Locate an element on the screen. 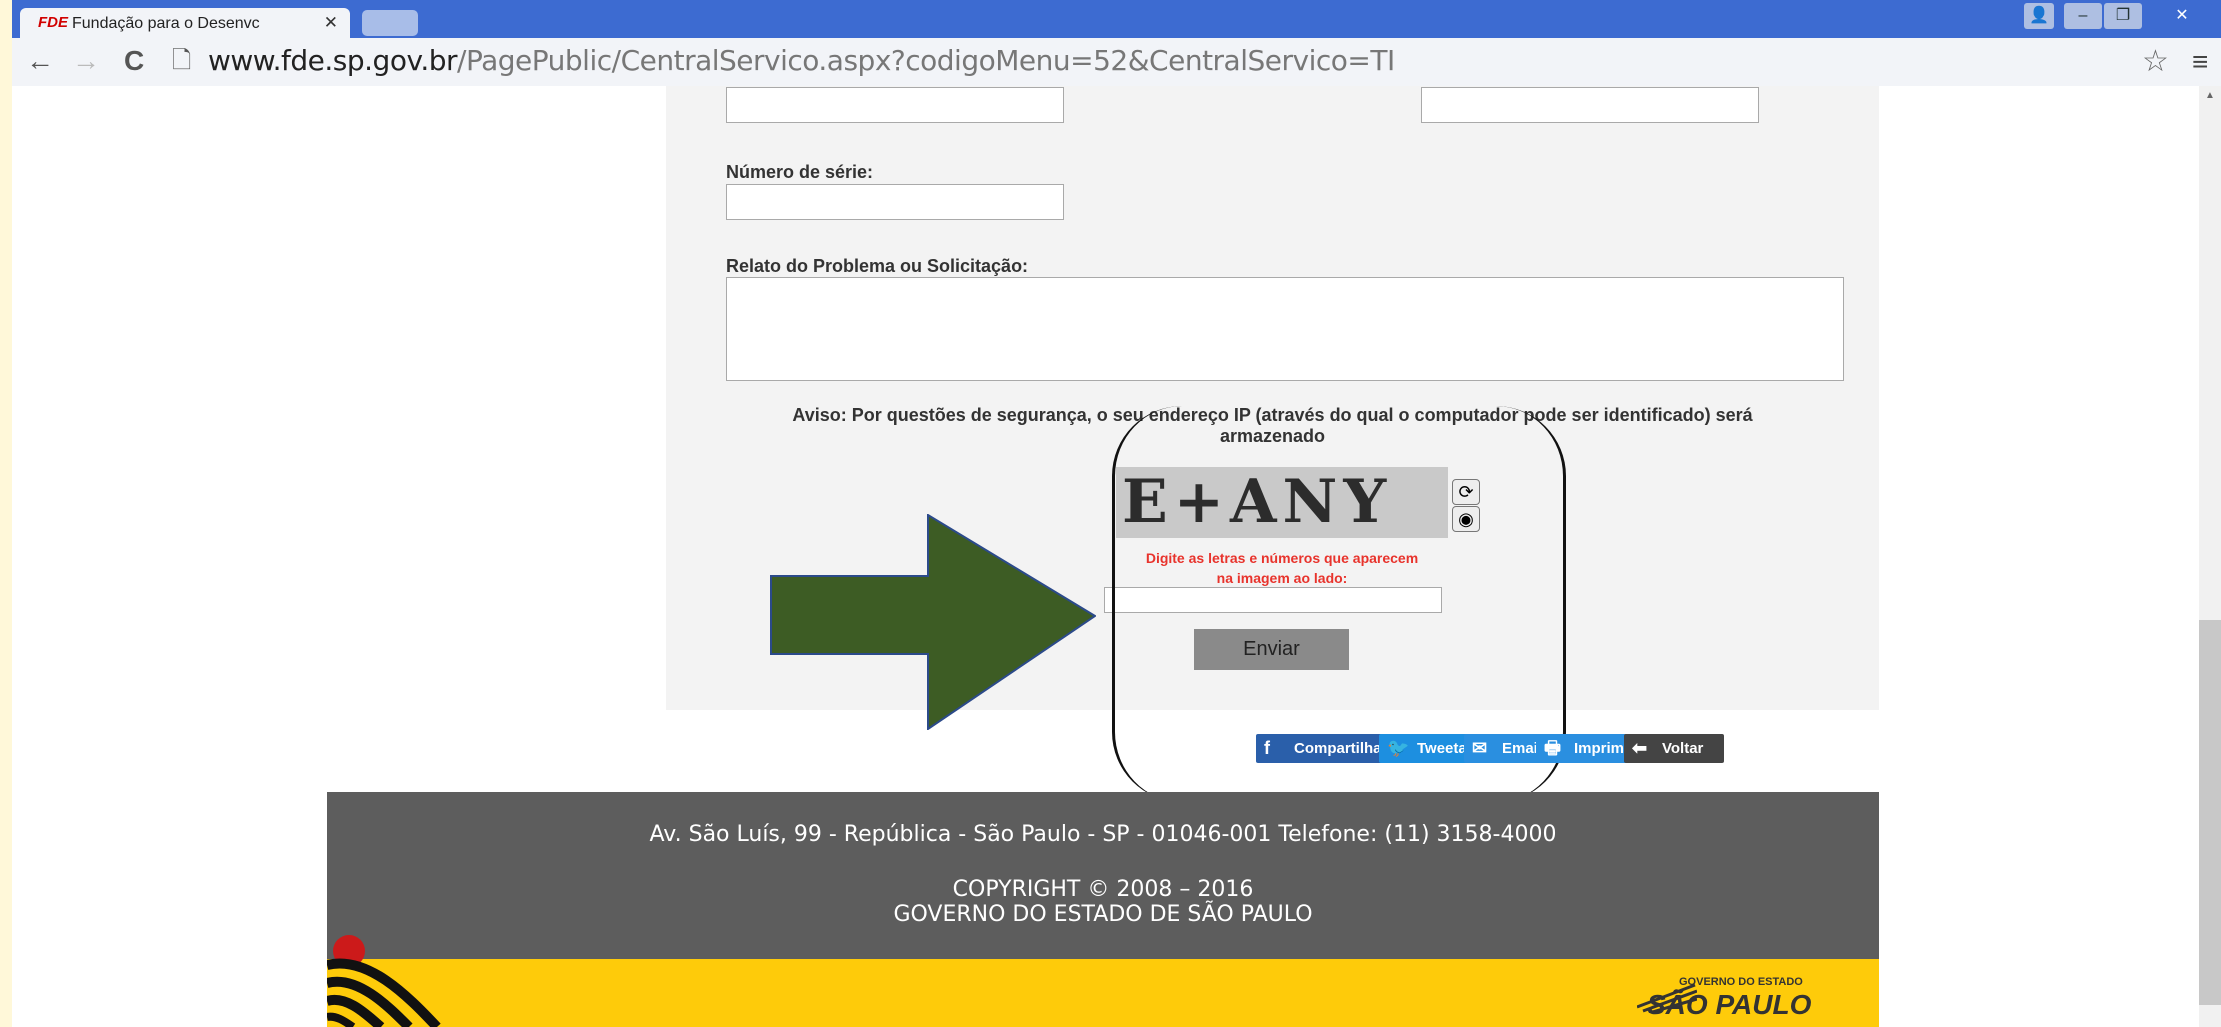 Image resolution: width=2221 pixels, height=1027 pixels. envelope-icon: ✉ is located at coordinates (1480, 748).